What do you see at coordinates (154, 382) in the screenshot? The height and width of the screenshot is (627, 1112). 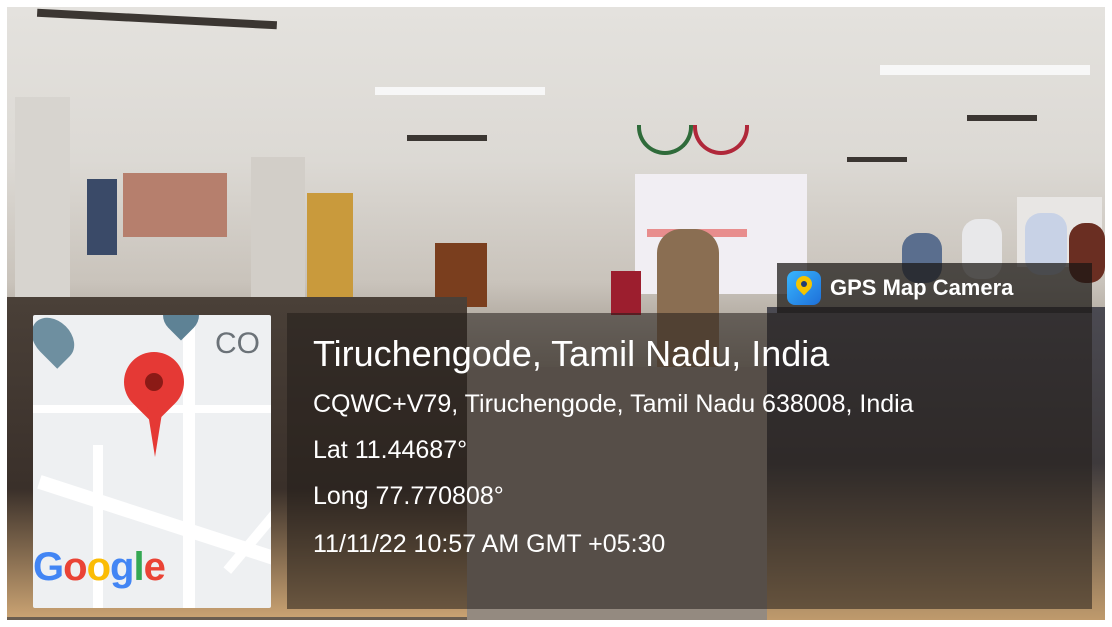 I see `location-pin-dot` at bounding box center [154, 382].